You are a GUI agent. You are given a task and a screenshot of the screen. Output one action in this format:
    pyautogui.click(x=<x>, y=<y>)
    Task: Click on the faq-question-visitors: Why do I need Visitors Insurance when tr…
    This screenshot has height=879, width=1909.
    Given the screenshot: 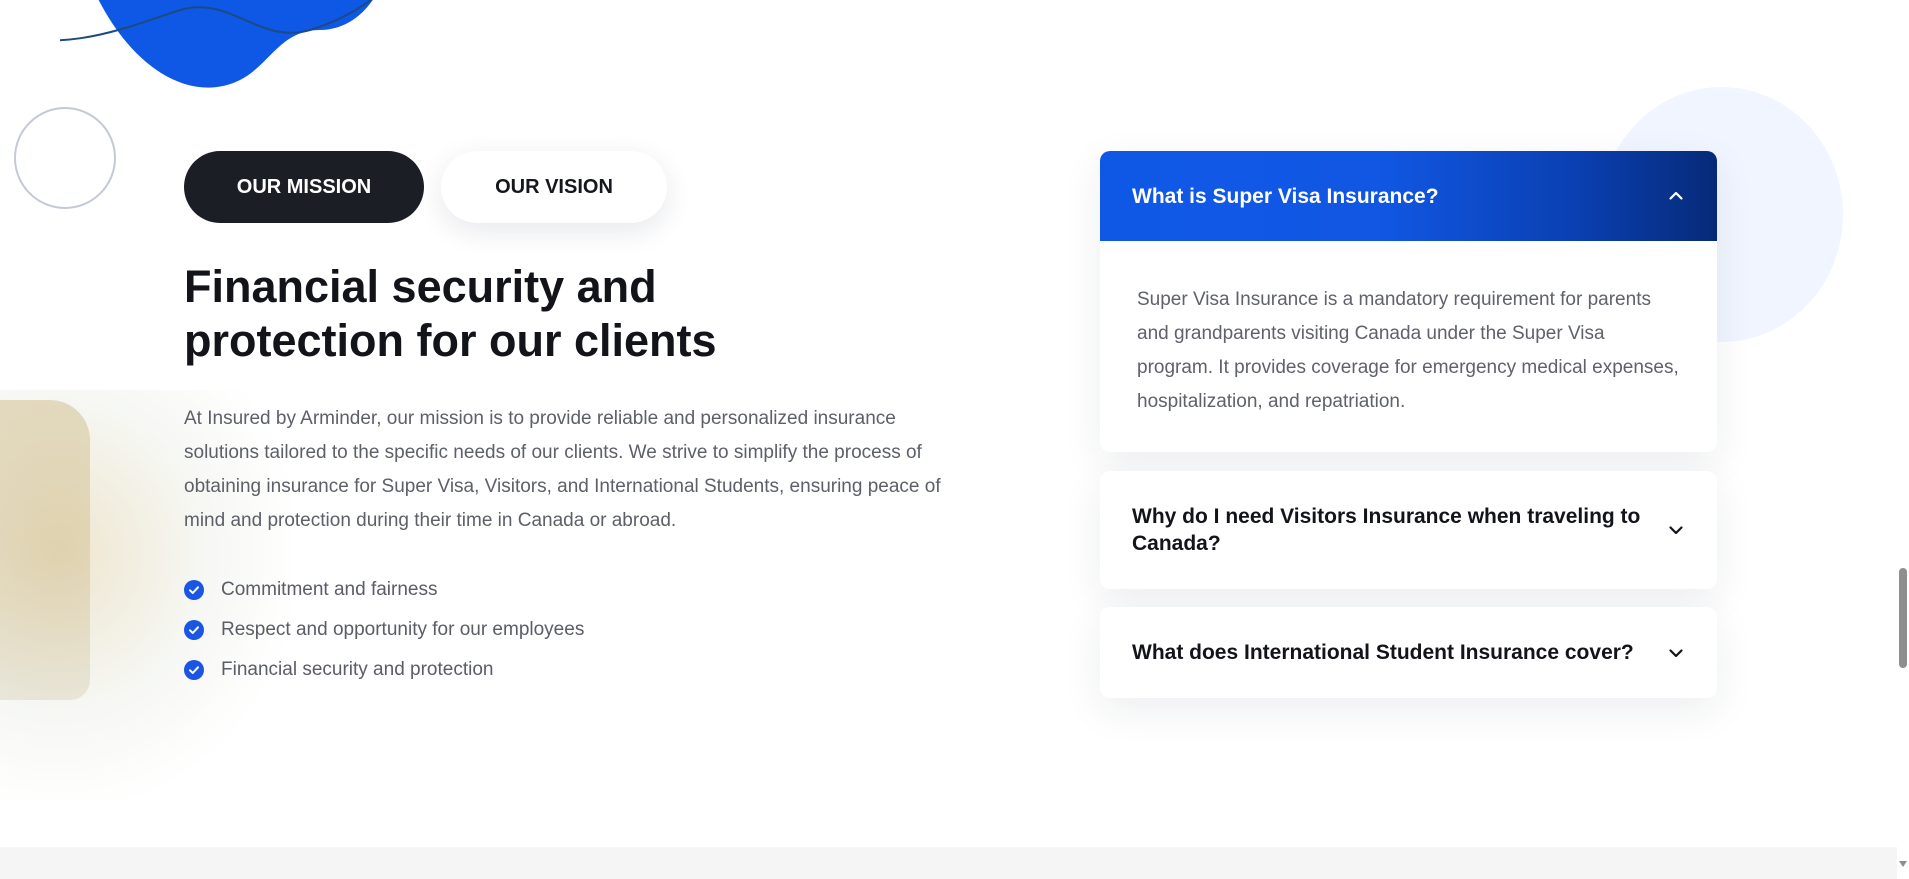 What is the action you would take?
    pyautogui.click(x=1408, y=530)
    